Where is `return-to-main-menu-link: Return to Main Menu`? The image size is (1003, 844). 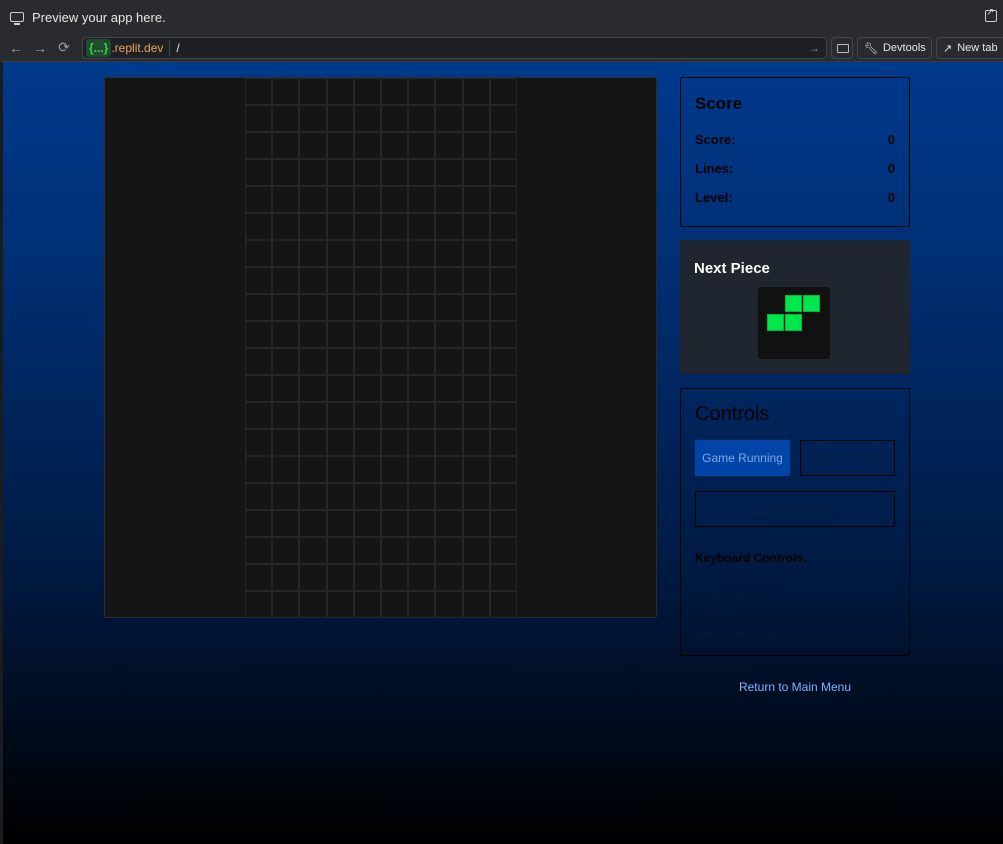 return-to-main-menu-link: Return to Main Menu is located at coordinates (795, 687).